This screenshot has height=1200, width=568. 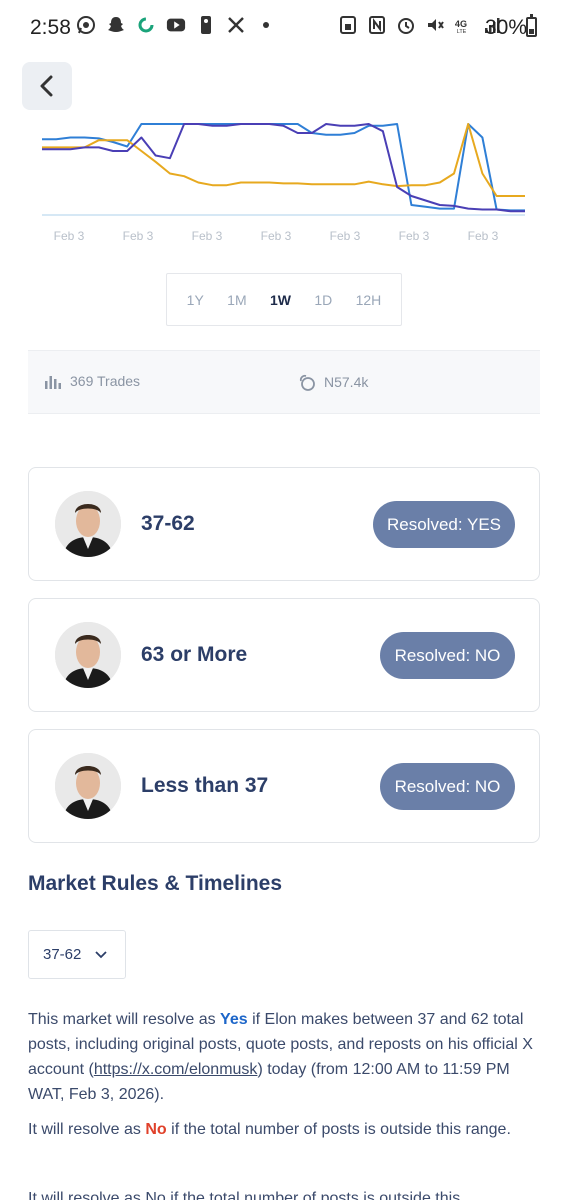 I want to click on battery-percent: 30%, so click(x=506, y=27).